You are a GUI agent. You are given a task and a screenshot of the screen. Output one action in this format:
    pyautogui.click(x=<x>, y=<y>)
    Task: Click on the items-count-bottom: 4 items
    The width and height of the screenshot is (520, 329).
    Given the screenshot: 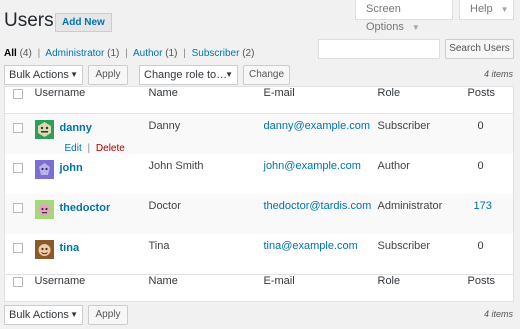 What is the action you would take?
    pyautogui.click(x=498, y=314)
    